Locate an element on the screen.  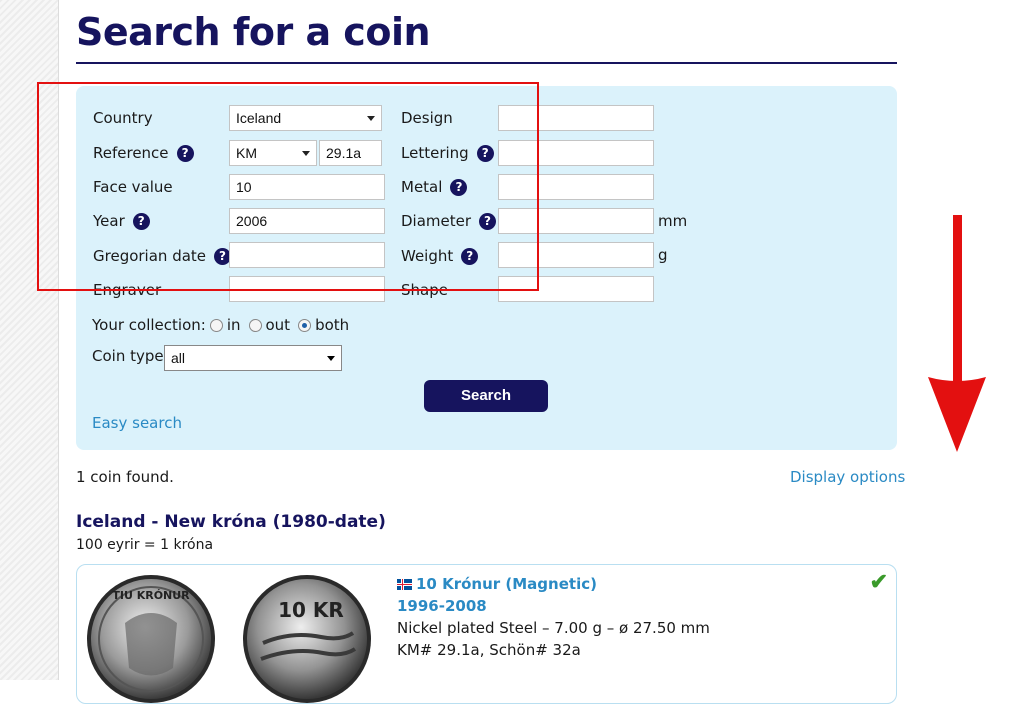
search-button: Search is located at coordinates (486, 396).